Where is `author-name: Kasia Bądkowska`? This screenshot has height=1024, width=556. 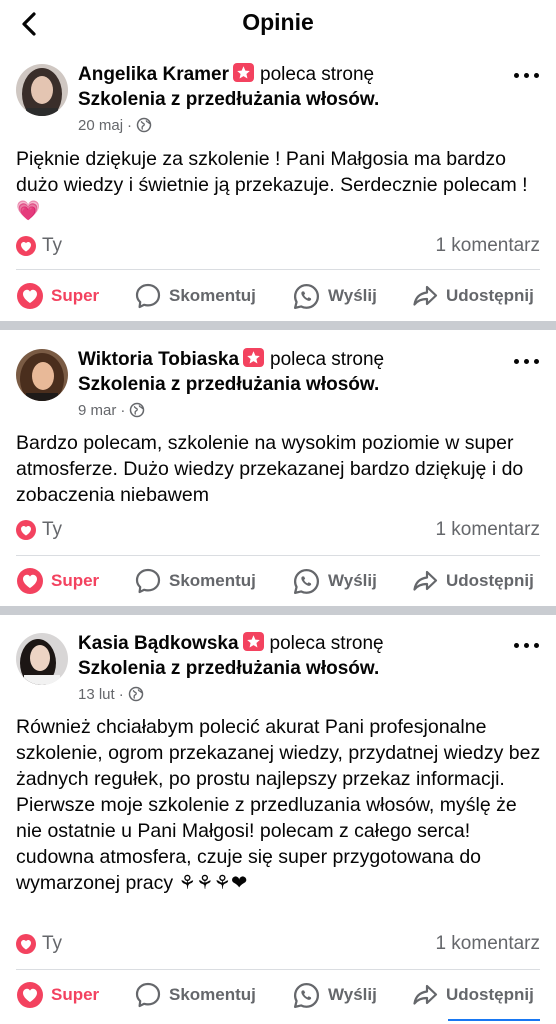
author-name: Kasia Bądkowska is located at coordinates (158, 643).